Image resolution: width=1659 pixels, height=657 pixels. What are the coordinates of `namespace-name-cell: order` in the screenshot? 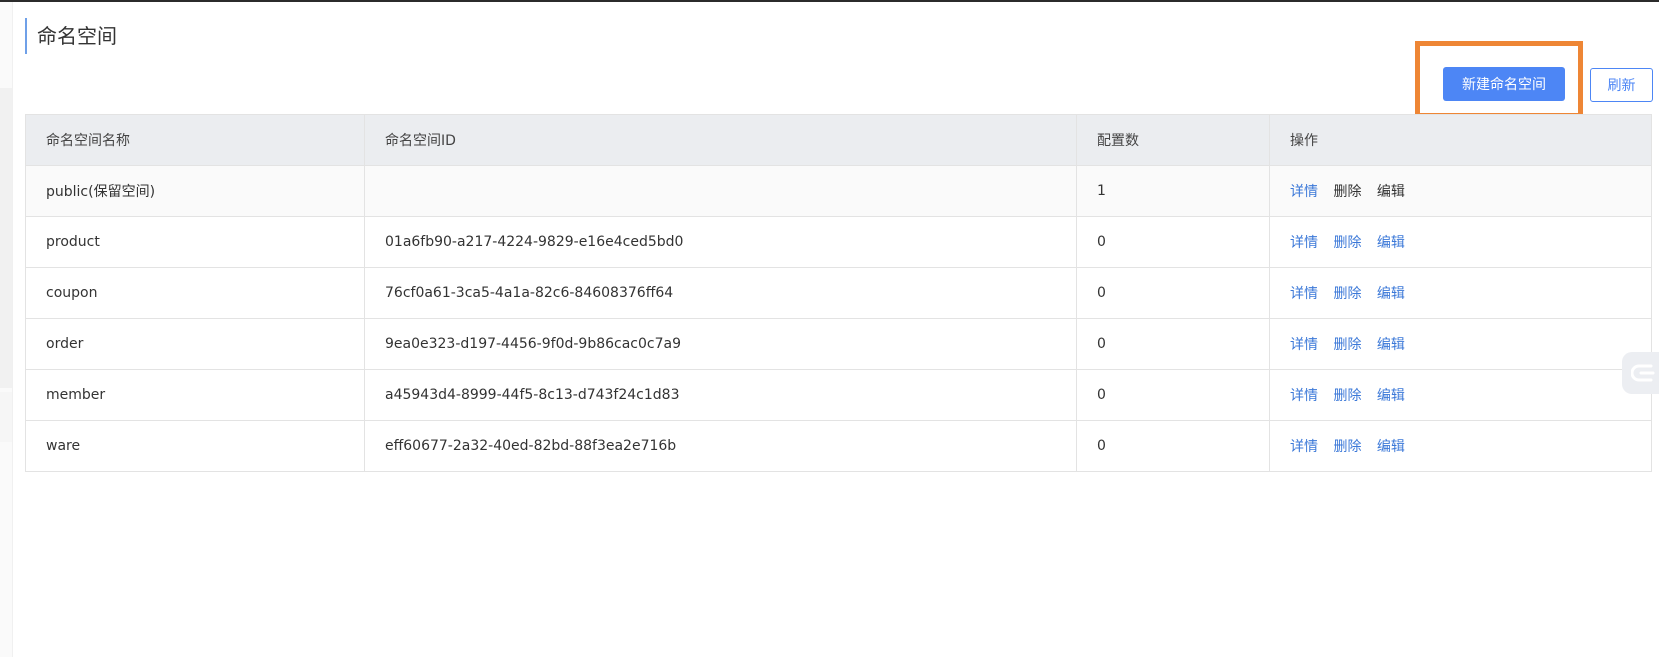 It's located at (195, 344).